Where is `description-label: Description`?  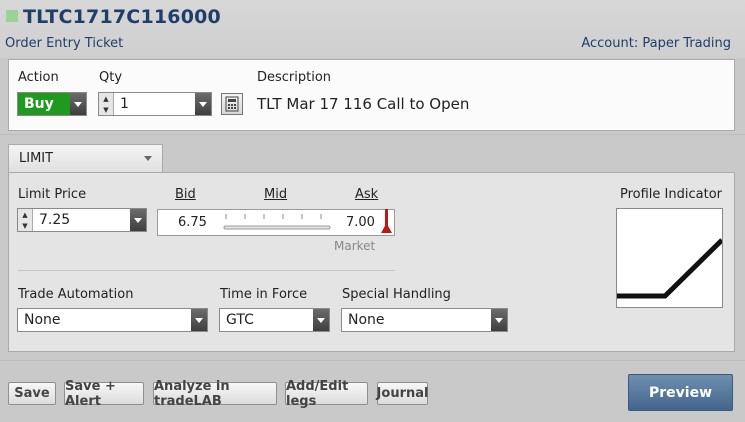 description-label: Description is located at coordinates (294, 77).